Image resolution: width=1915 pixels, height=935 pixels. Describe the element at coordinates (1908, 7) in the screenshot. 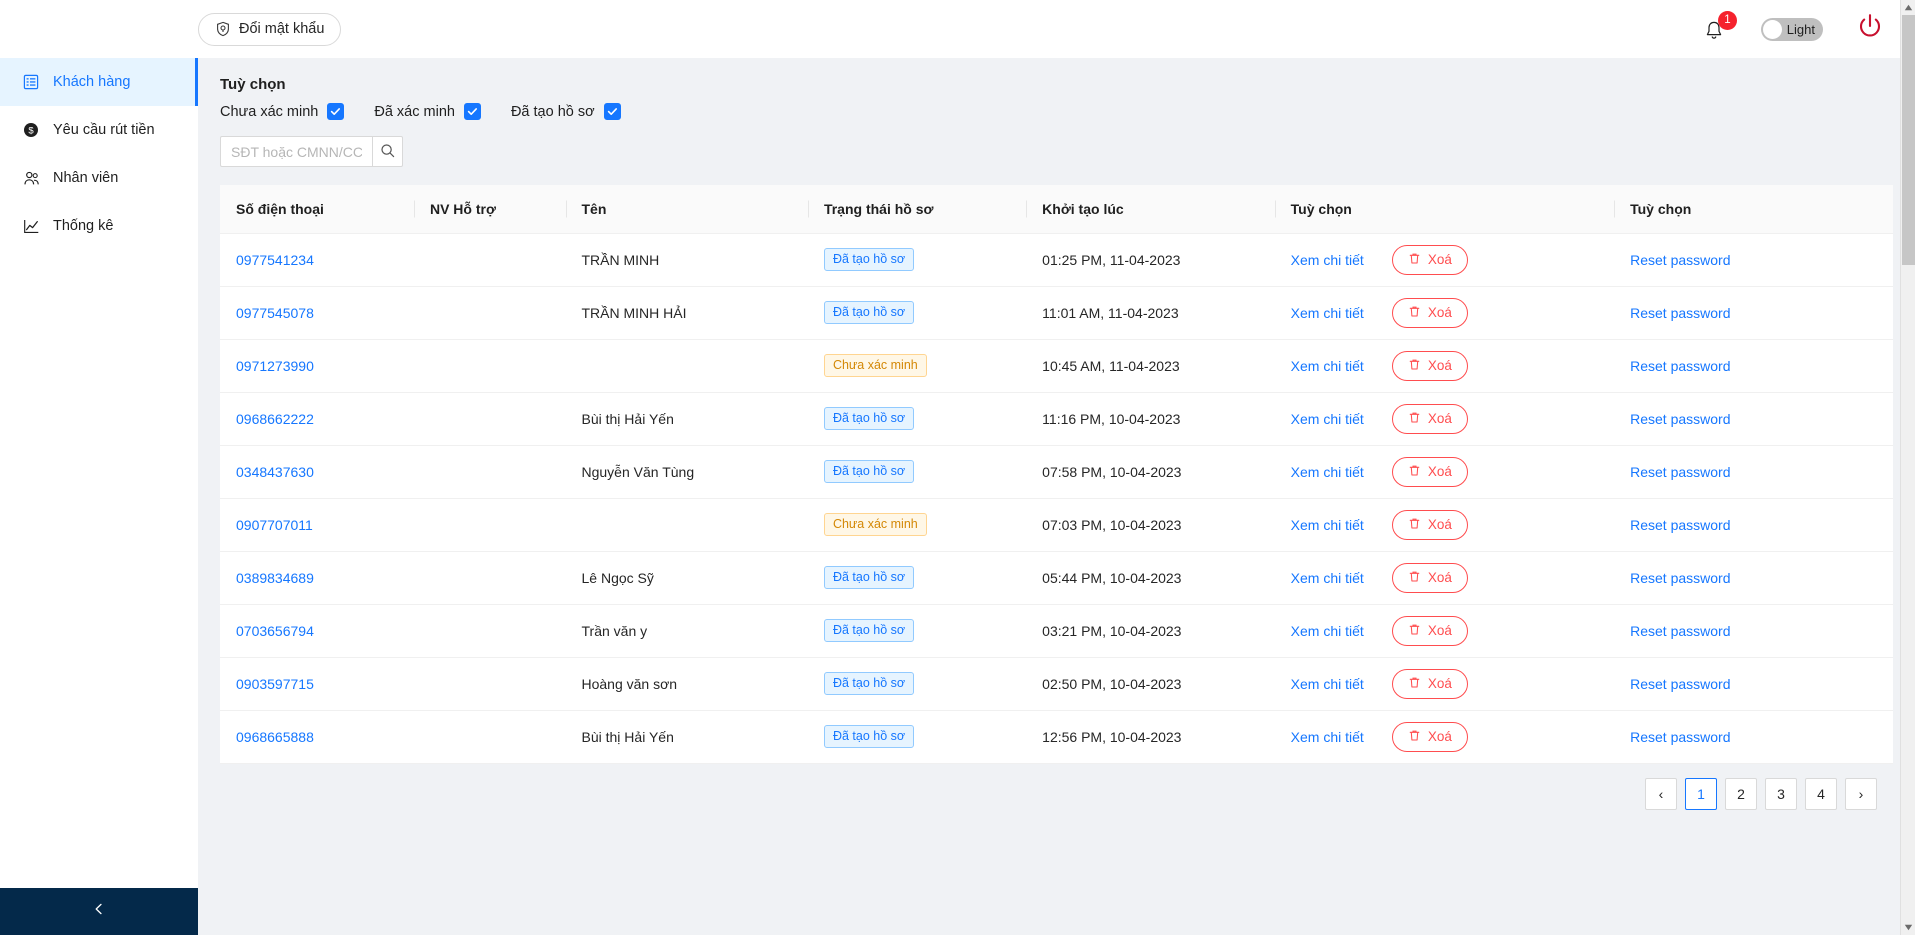

I see `scrollbar-up-arrow` at that location.